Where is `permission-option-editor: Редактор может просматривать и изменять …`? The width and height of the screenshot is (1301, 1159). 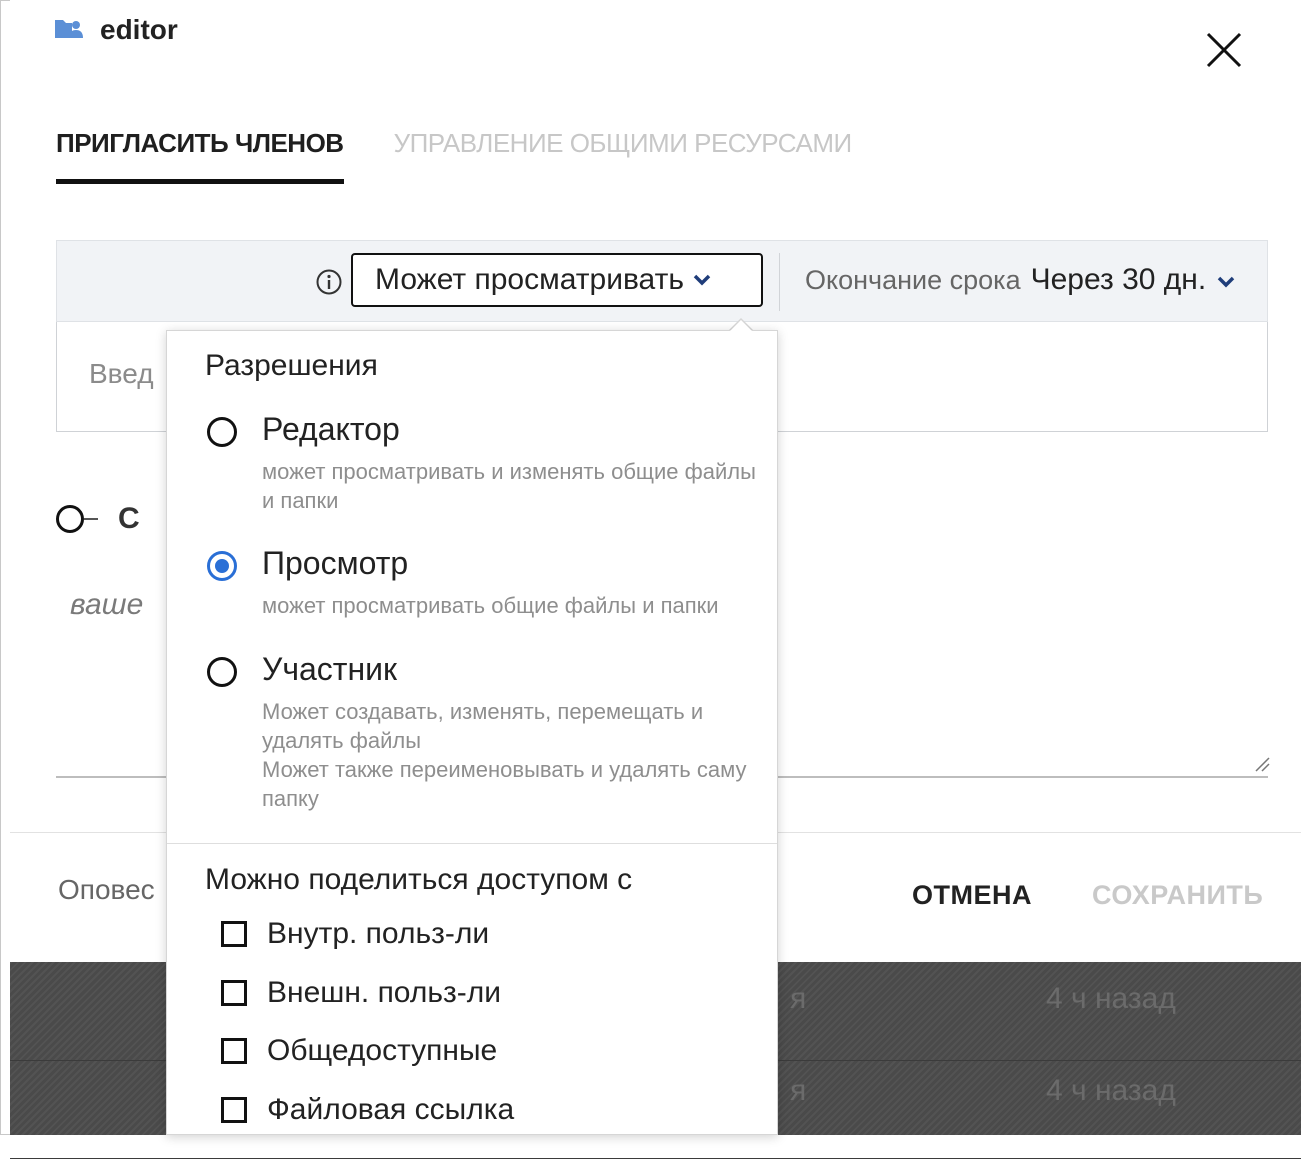
permission-option-editor: Редактор может просматривать и изменять … is located at coordinates (487, 462).